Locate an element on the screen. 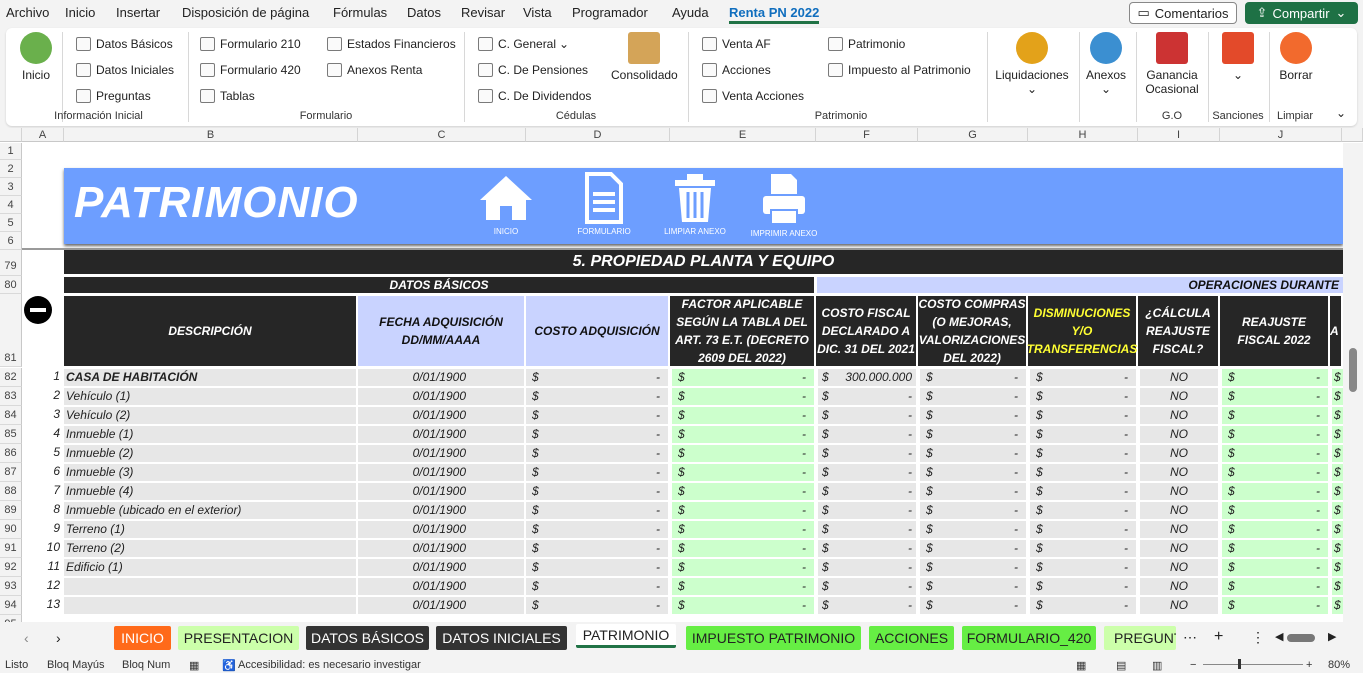  cell-b: Edificio (1) is located at coordinates (210, 567).